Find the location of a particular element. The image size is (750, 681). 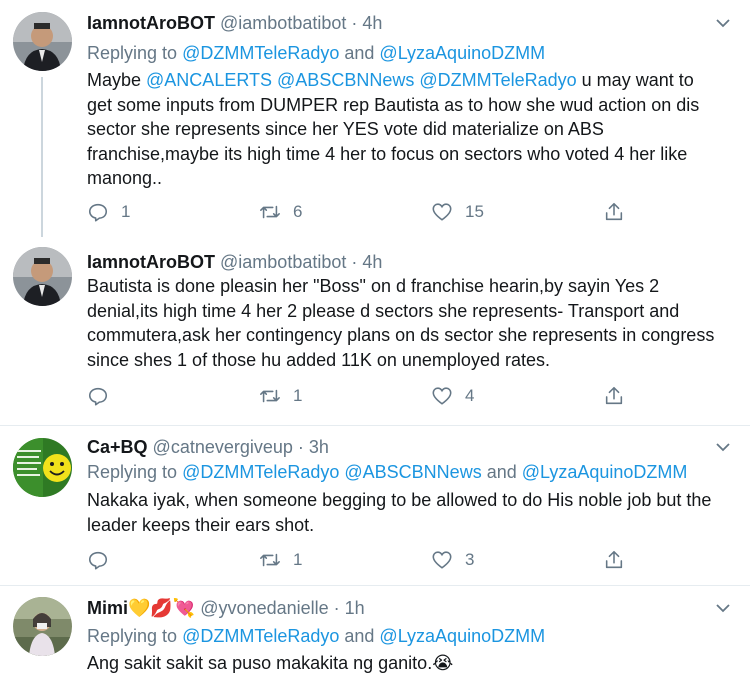

reply-count: 1 is located at coordinates (126, 211).